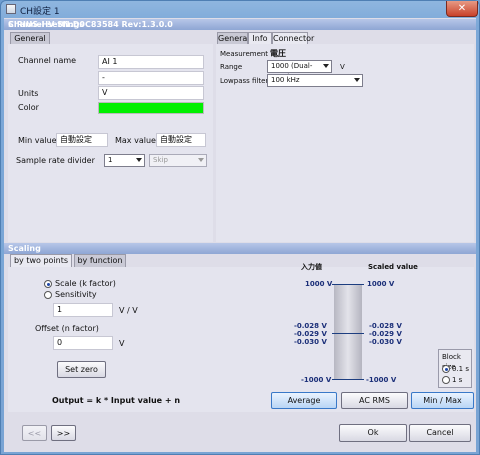 The height and width of the screenshot is (455, 480). Describe the element at coordinates (446, 380) in the screenshot. I see `block-size-1s-radio` at that location.